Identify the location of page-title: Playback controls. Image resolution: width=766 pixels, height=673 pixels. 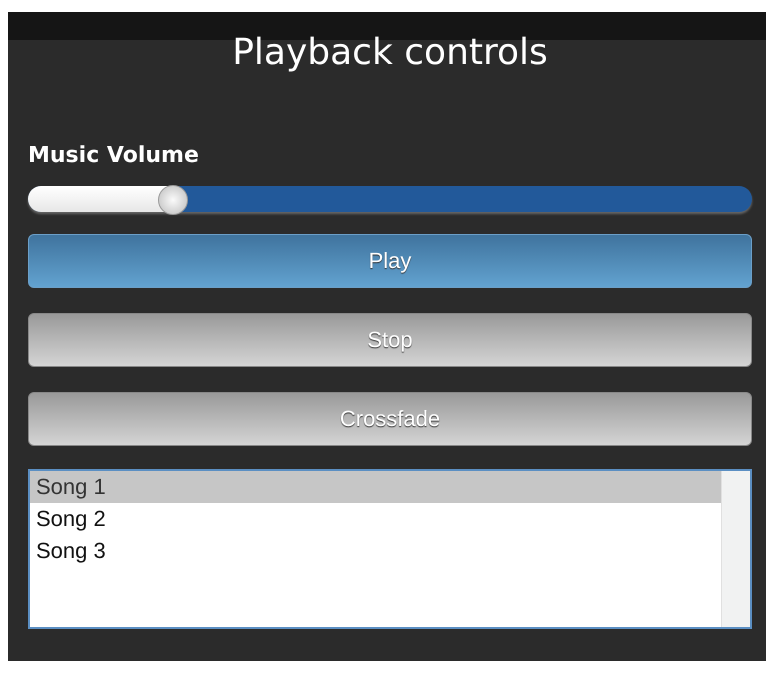
(390, 52).